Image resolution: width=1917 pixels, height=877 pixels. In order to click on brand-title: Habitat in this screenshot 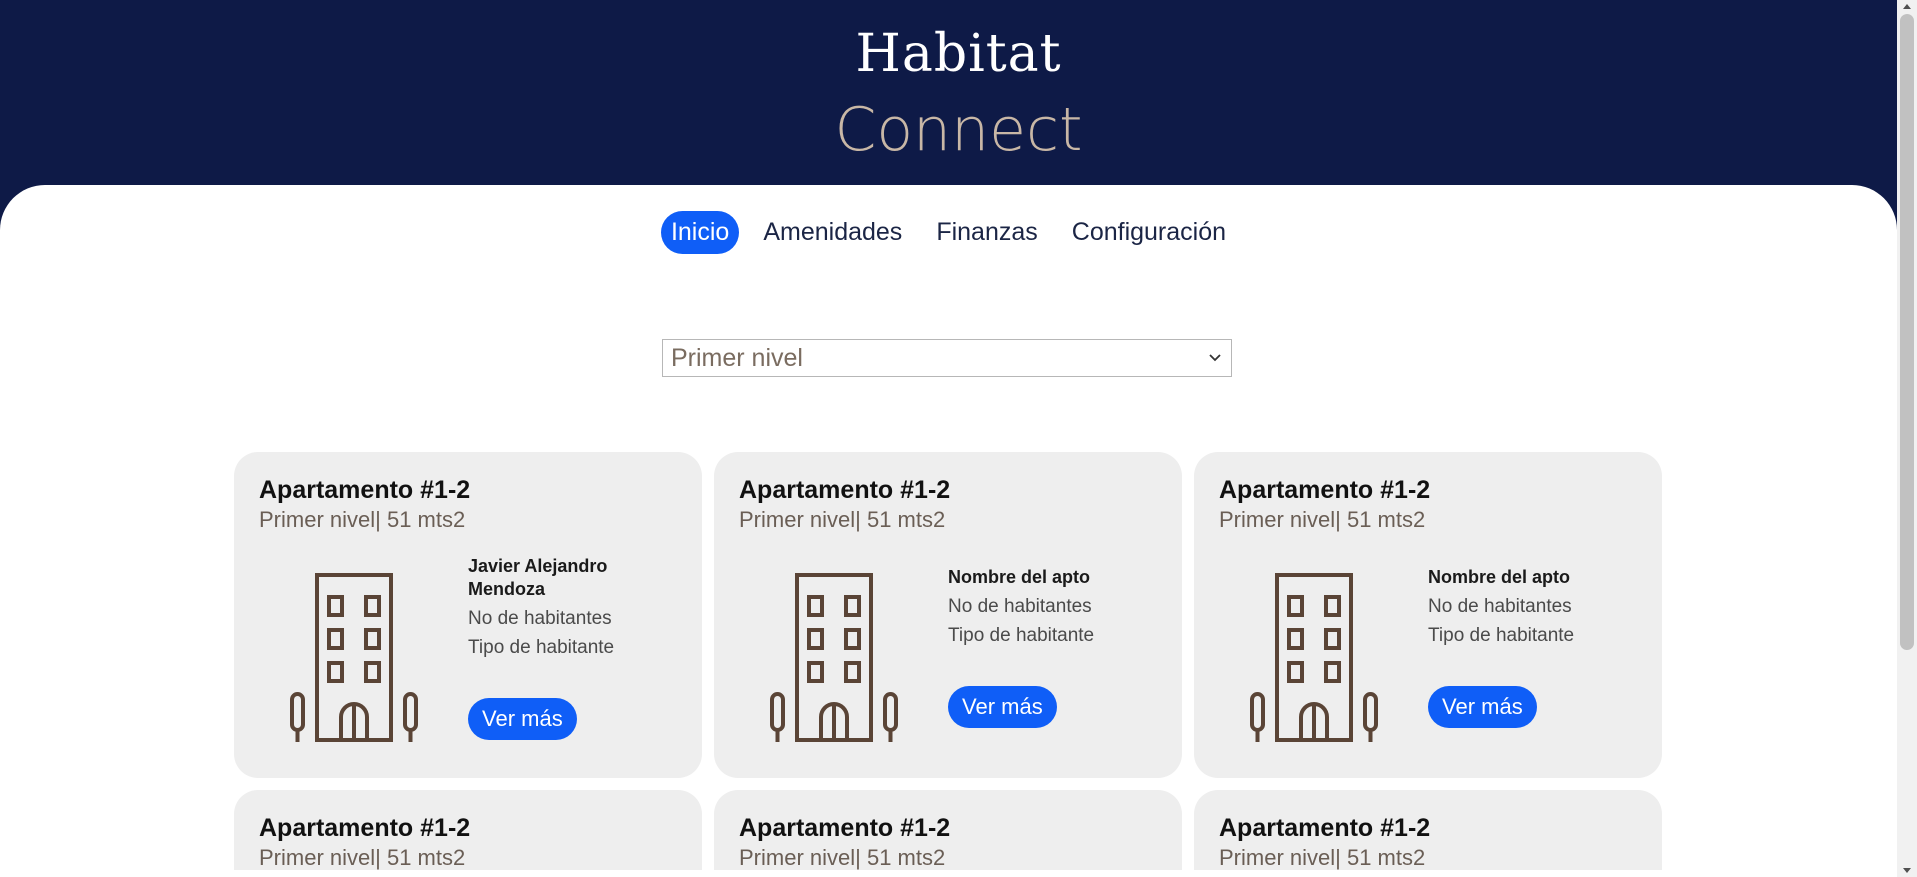, I will do `click(958, 54)`.